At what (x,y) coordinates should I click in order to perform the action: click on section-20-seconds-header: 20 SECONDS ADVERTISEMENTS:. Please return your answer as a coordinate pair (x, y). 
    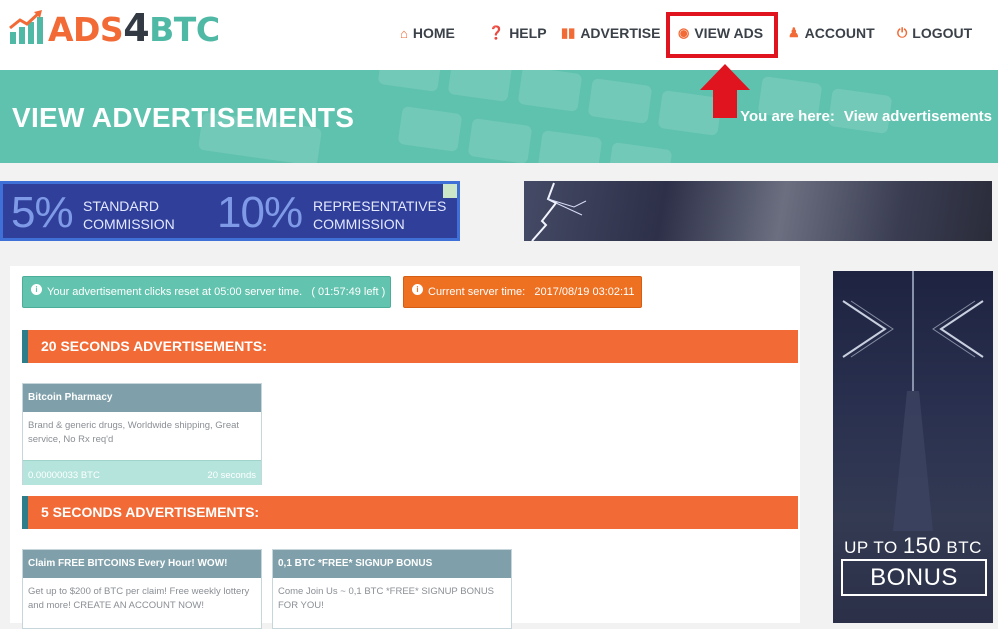
    Looking at the image, I should click on (410, 346).